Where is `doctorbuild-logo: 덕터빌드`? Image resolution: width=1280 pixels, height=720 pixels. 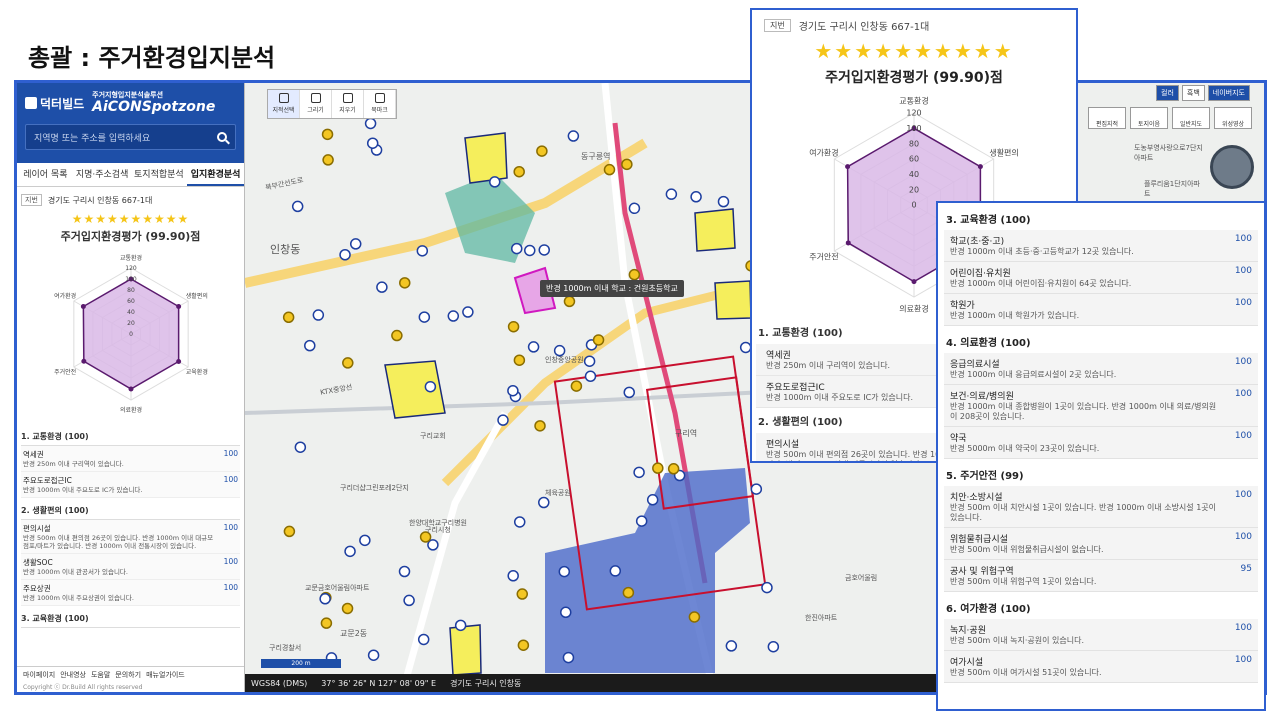
doctorbuild-logo: 덕터빌드 is located at coordinates (54, 103).